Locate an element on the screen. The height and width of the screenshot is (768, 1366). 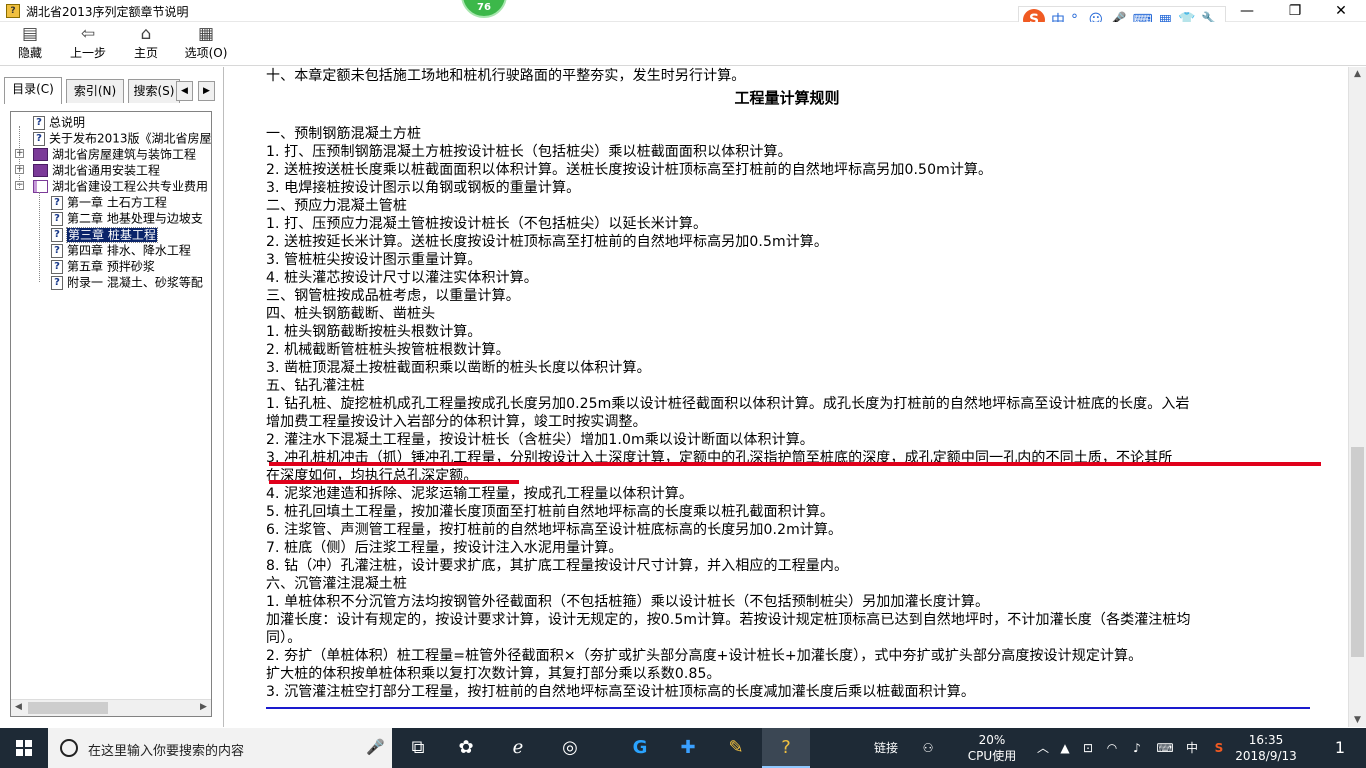
tree-item: ? 第二章 地基处理与边坡支 is located at coordinates (127, 218).